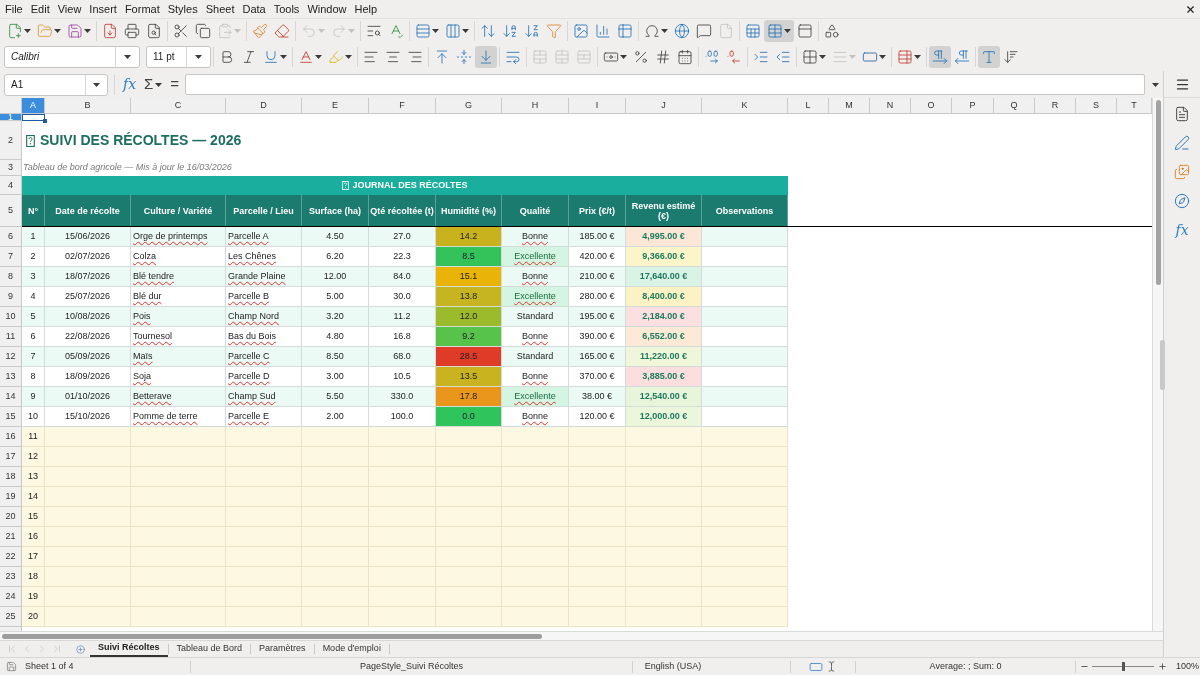 This screenshot has height=675, width=1200. Describe the element at coordinates (1096, 106) in the screenshot. I see `column-header: S` at that location.